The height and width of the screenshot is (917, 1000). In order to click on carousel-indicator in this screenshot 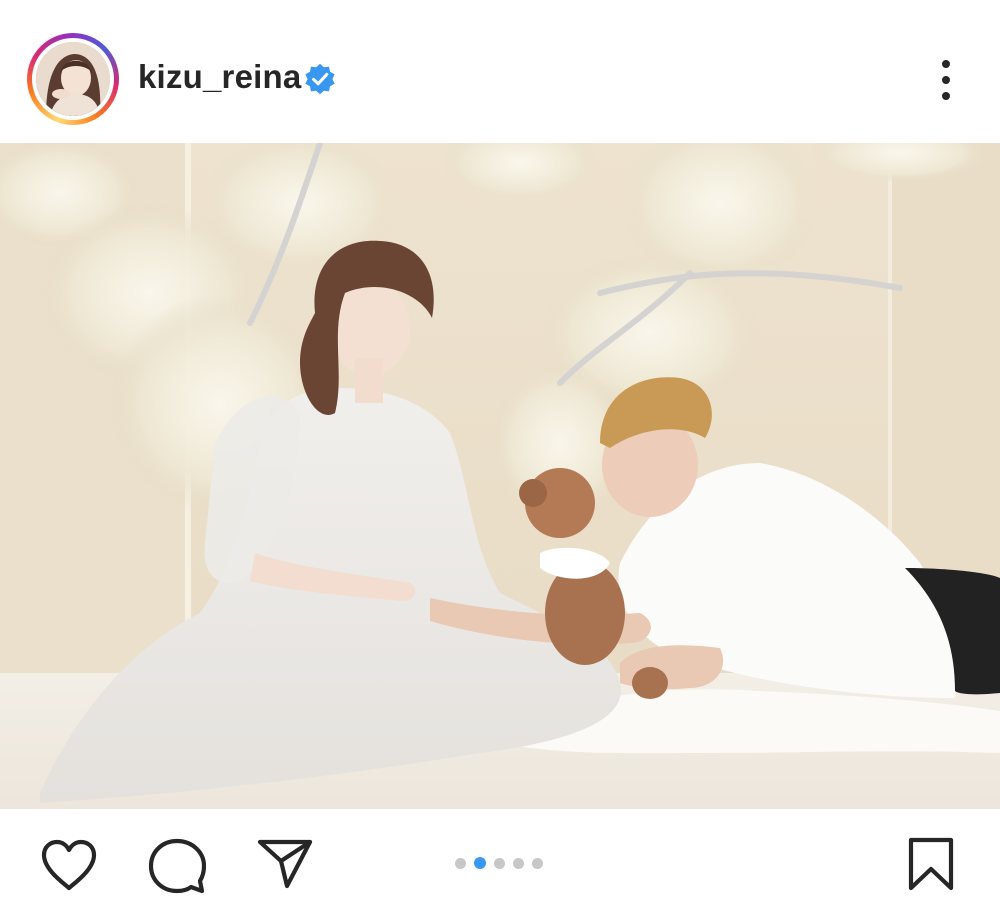, I will do `click(499, 863)`.